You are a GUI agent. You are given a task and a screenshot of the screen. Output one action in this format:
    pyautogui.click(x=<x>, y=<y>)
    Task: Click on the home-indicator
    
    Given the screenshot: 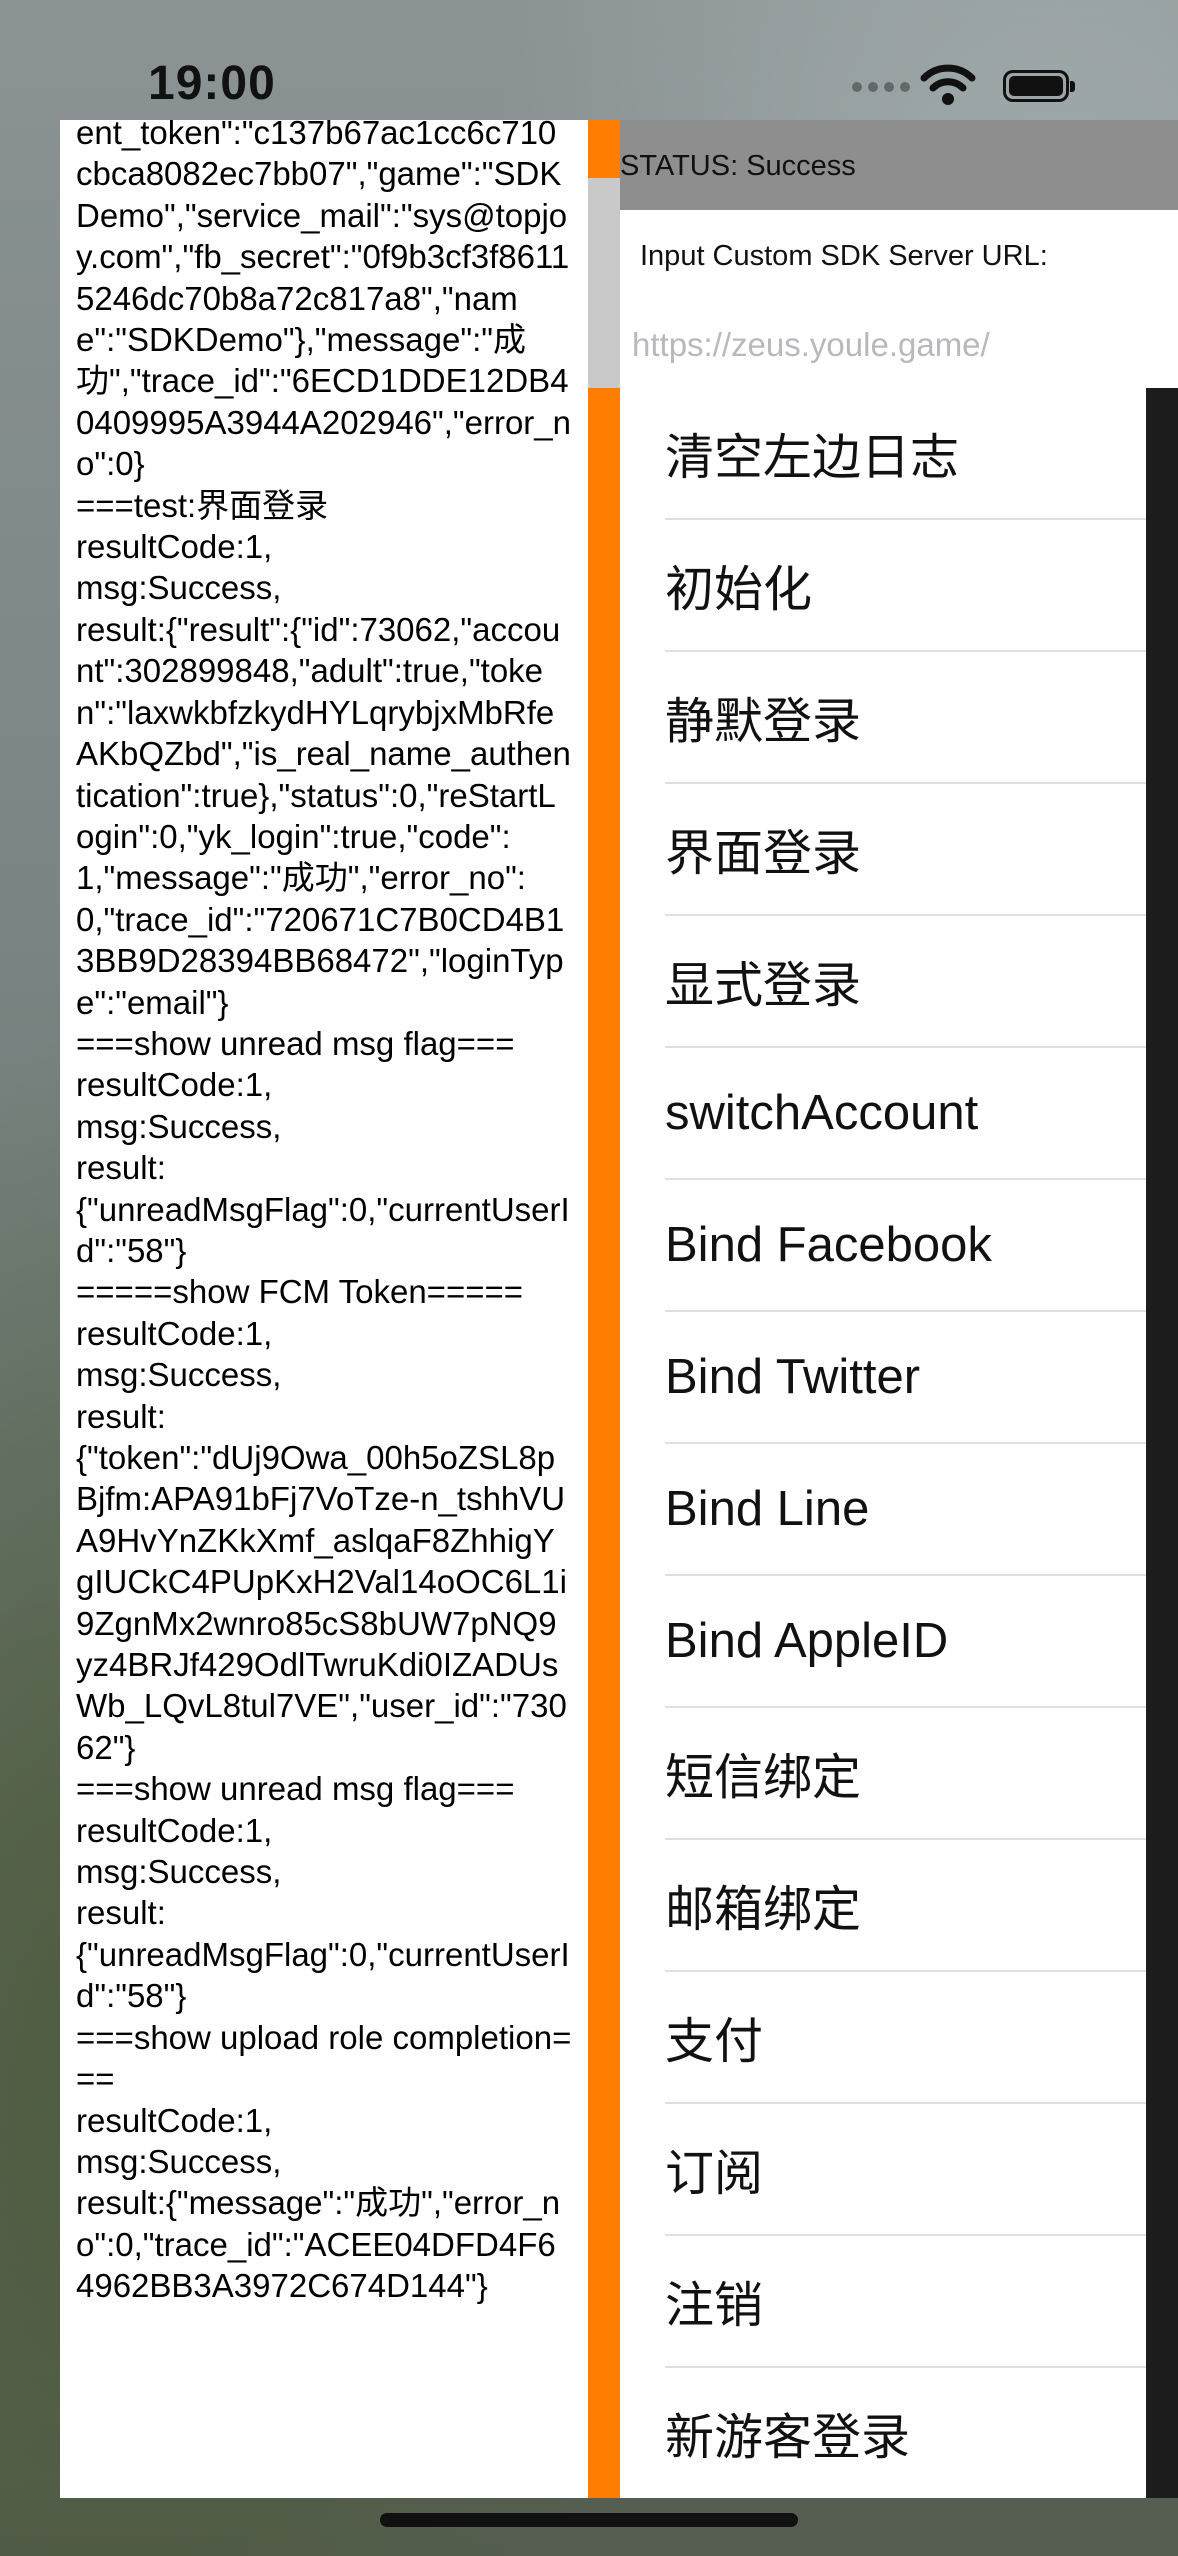 What is the action you would take?
    pyautogui.click(x=589, y=2520)
    